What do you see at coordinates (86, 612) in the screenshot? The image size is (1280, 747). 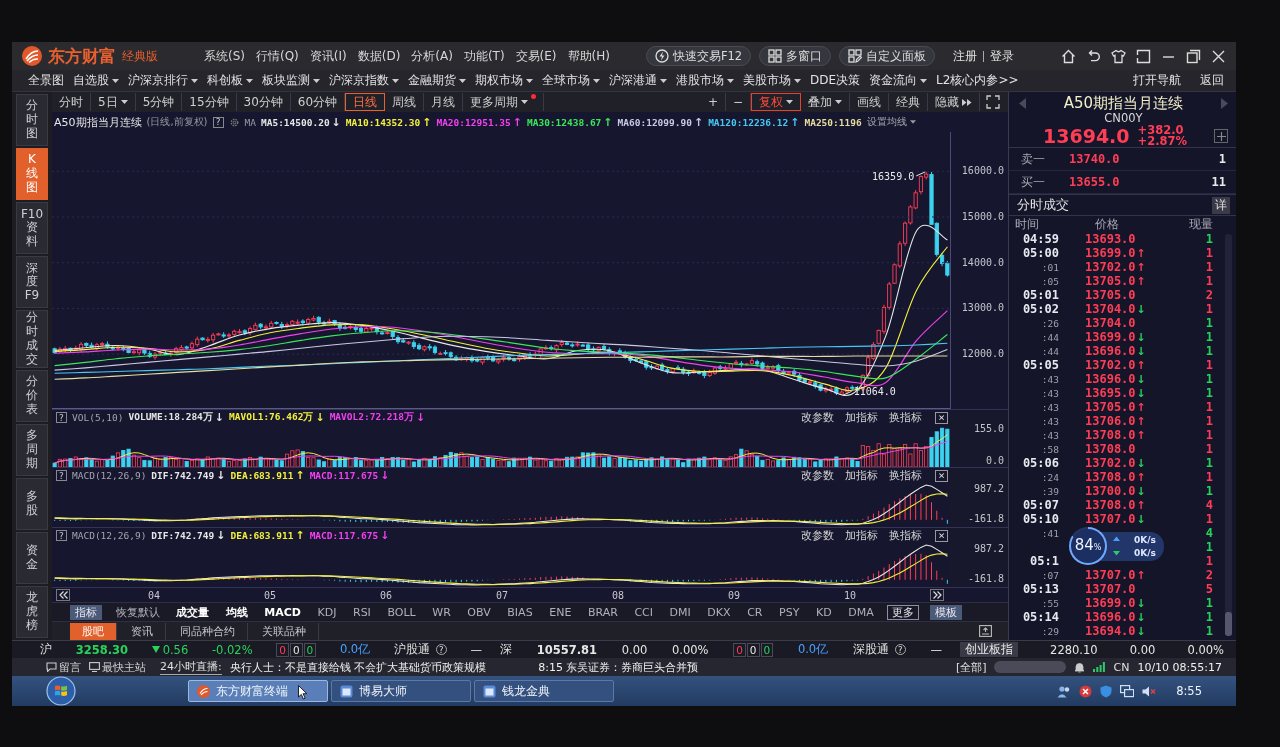 I see `indicator-tab: 指标` at bounding box center [86, 612].